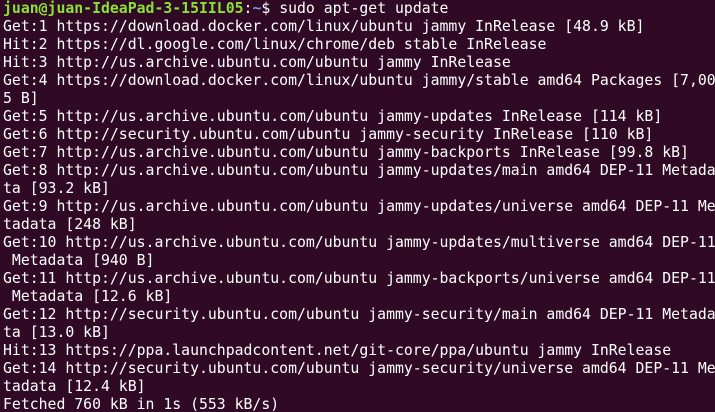  What do you see at coordinates (79, 260) in the screenshot?
I see `output-line: Metadata [940 B]` at bounding box center [79, 260].